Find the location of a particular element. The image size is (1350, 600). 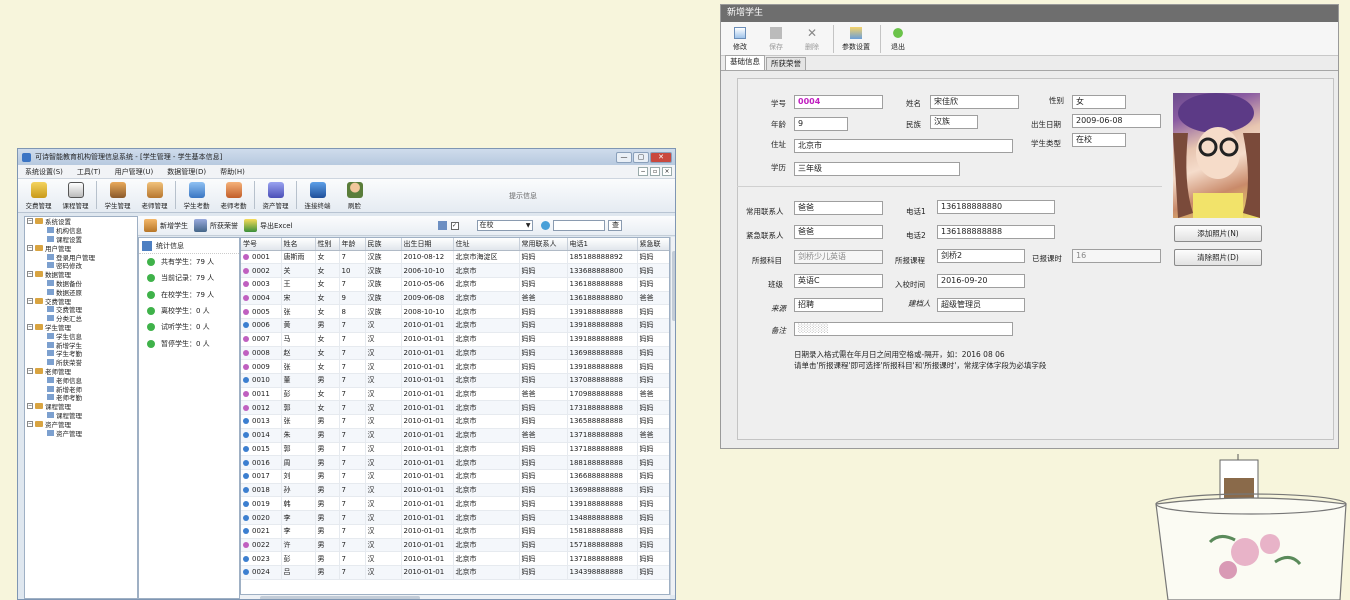

remark-field: ░░░░░ is located at coordinates (903, 329).